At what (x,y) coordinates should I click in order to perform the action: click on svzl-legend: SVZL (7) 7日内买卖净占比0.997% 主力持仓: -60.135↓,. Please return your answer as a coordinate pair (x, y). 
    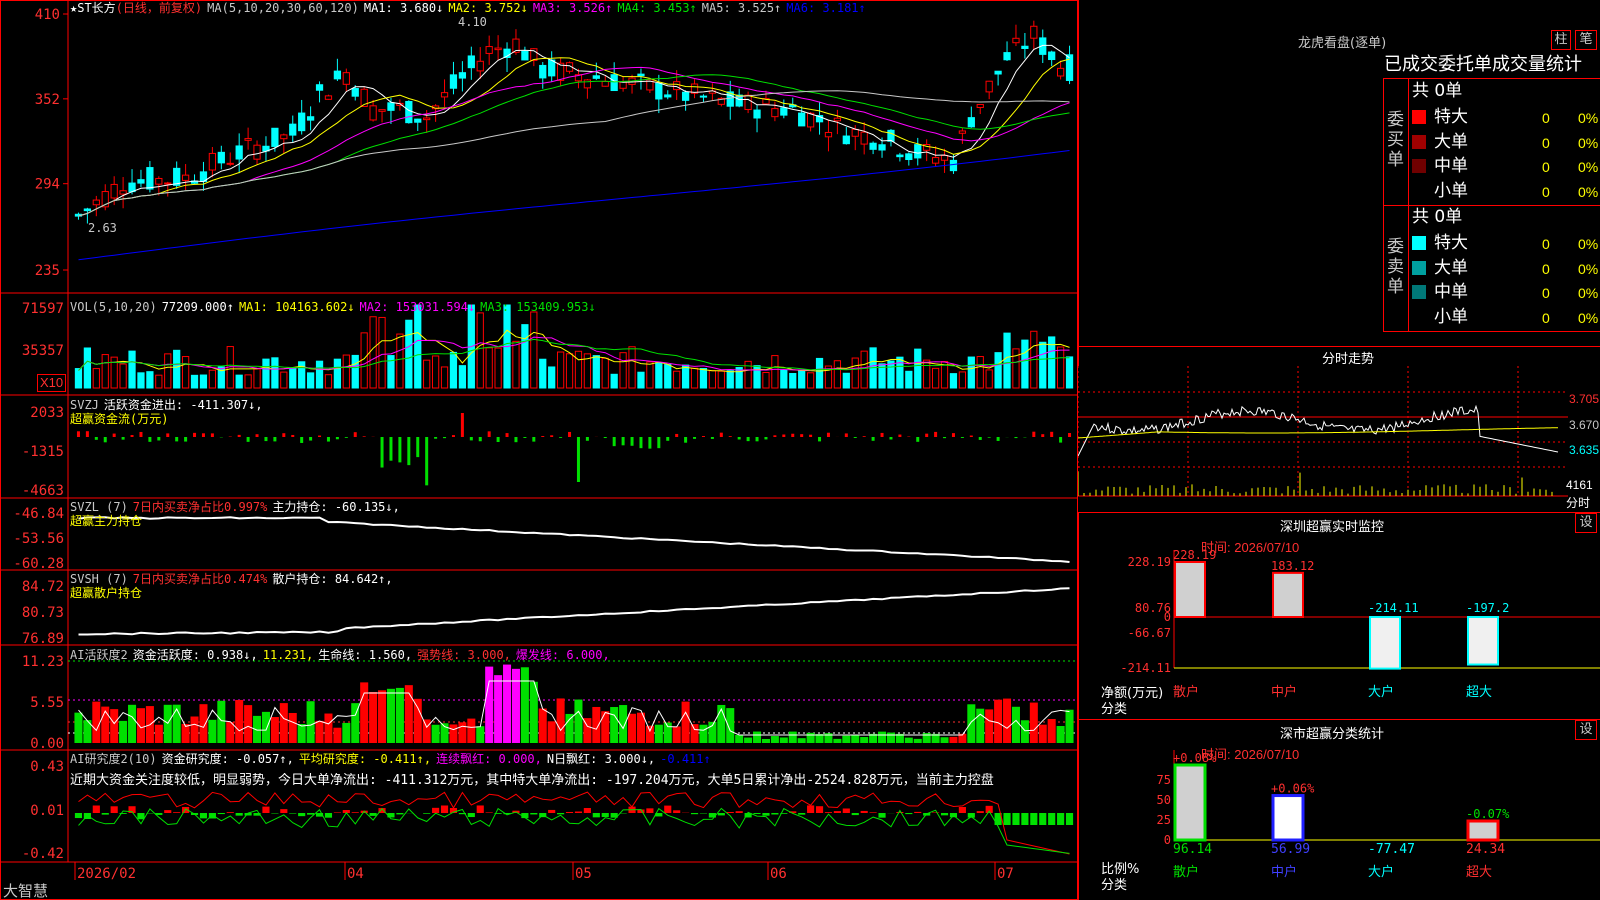
    Looking at the image, I should click on (237, 507).